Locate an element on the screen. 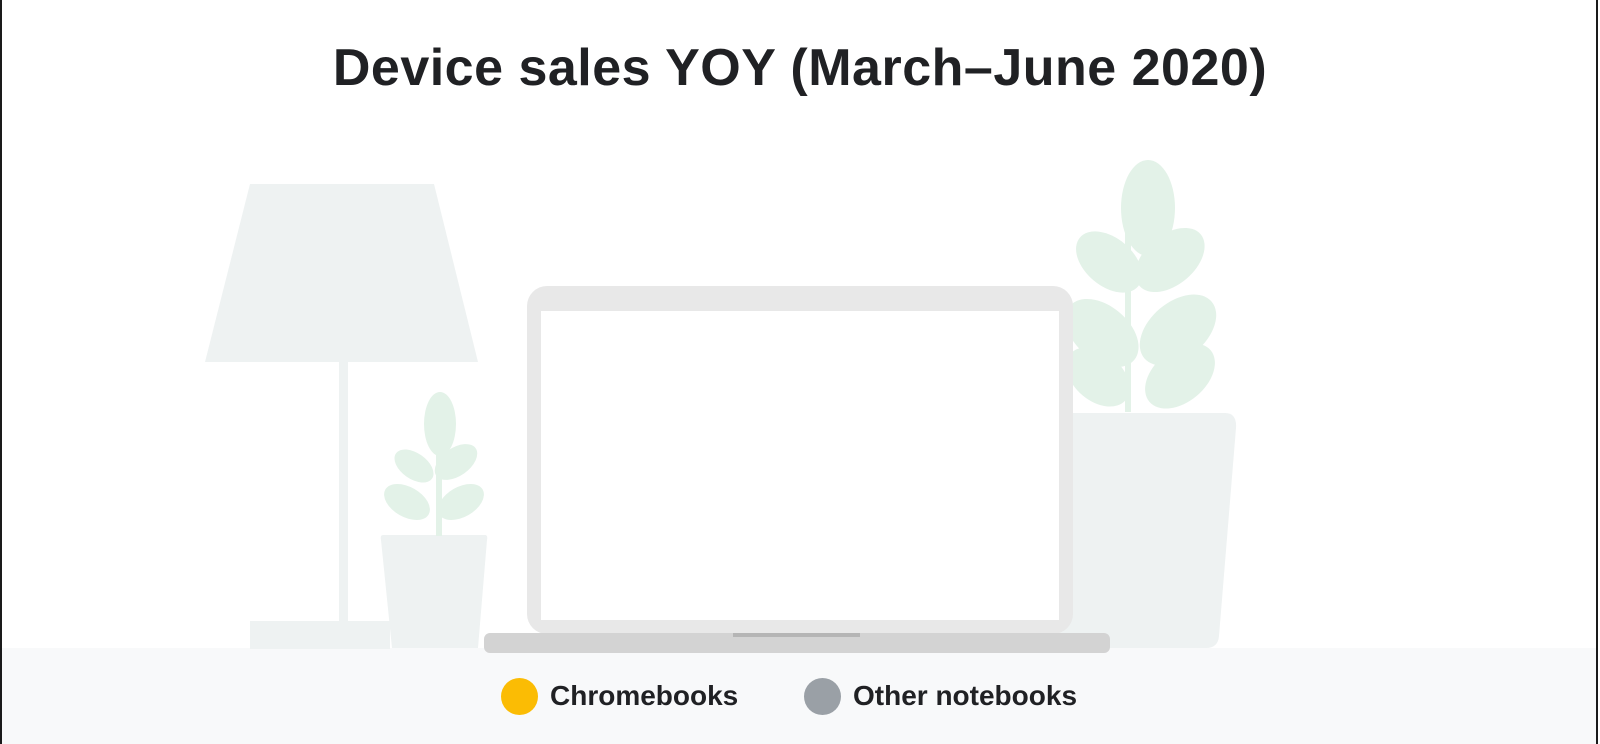 This screenshot has width=1600, height=744. chart-legend: Chromebooks Other notebooks is located at coordinates (800, 696).